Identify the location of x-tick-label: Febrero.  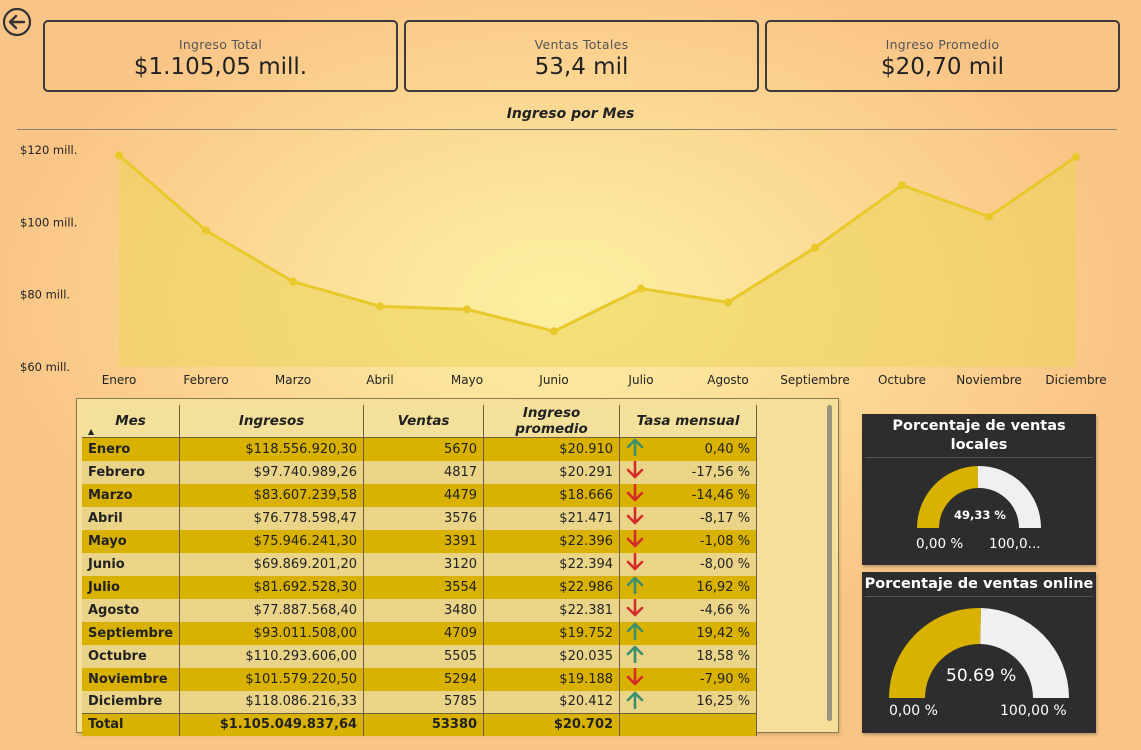
(205, 380).